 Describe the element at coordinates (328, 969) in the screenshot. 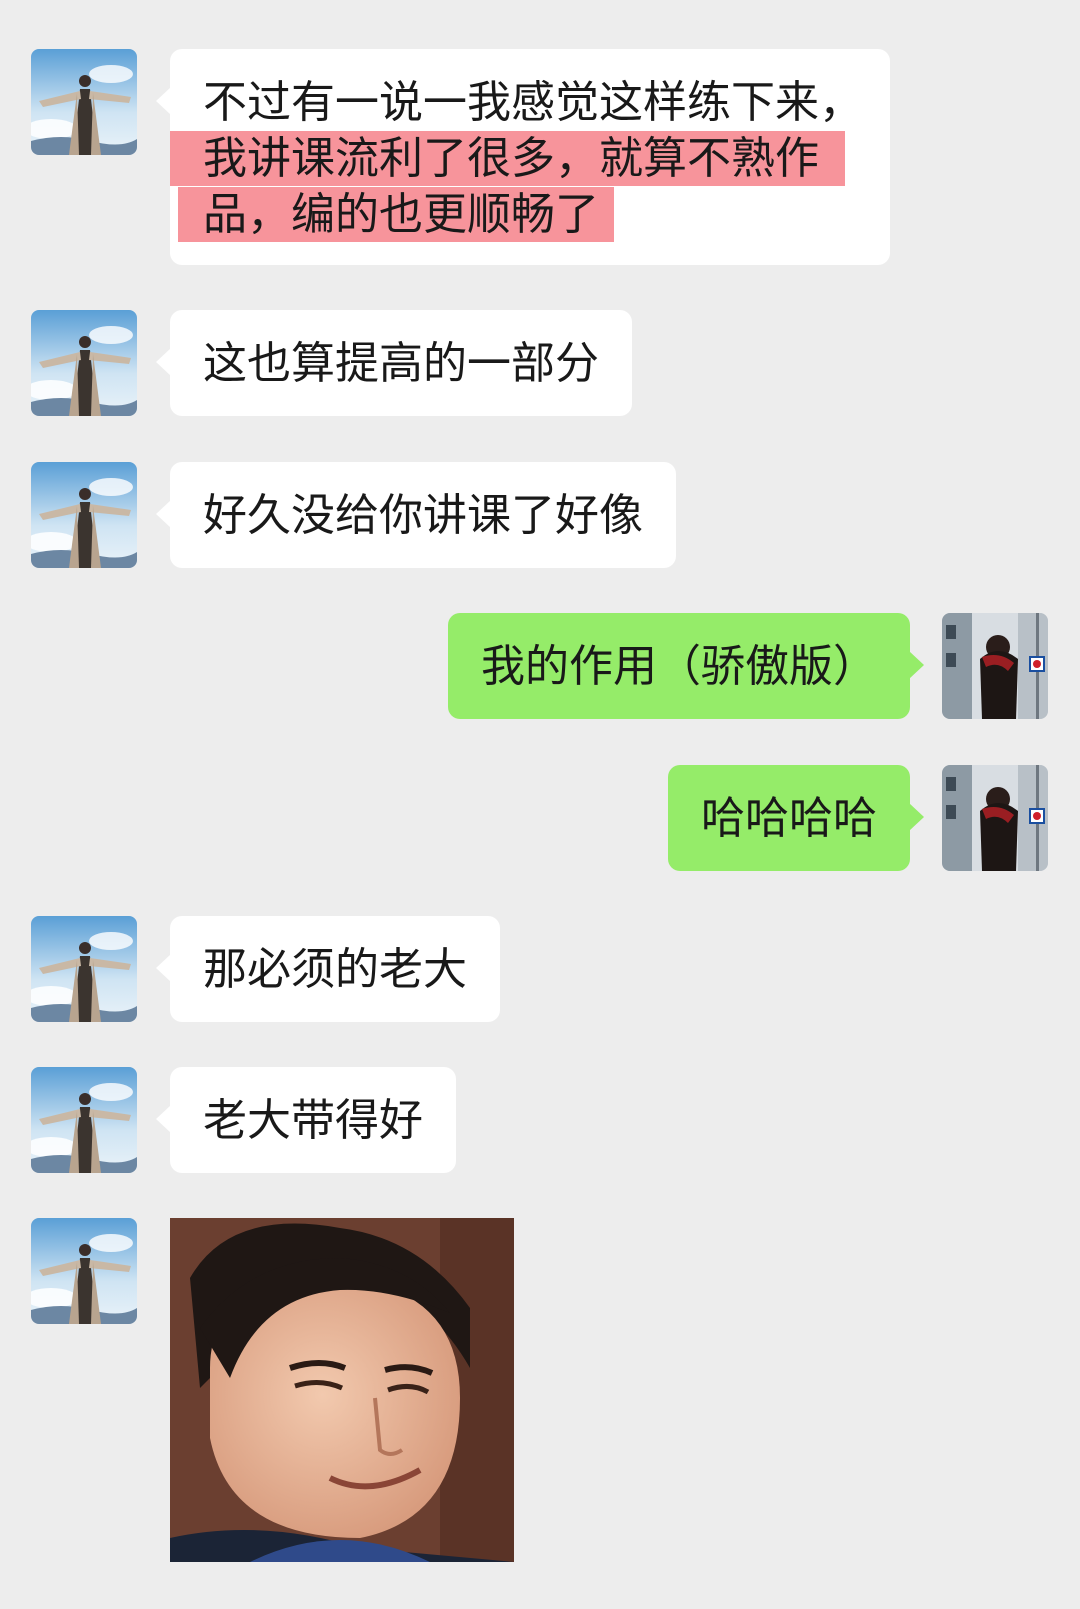

I see `incoming-message-bubble: 那必须的老大` at that location.